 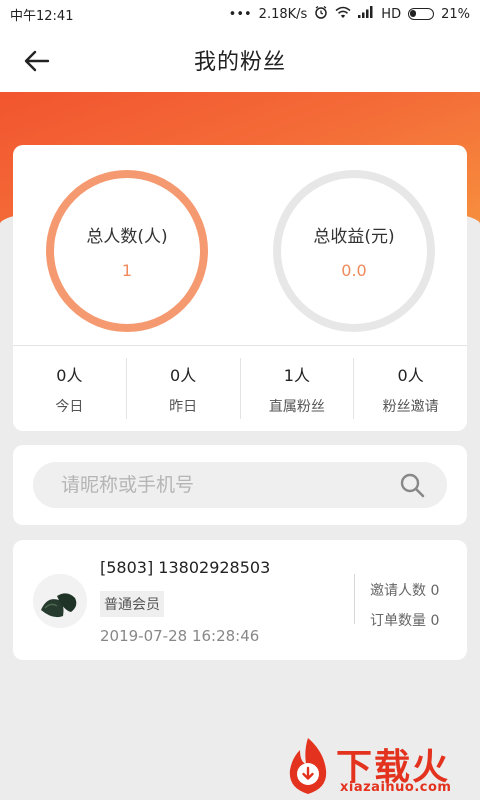 I want to click on stat-fan-invites: 0人 粉丝邀请, so click(x=410, y=388).